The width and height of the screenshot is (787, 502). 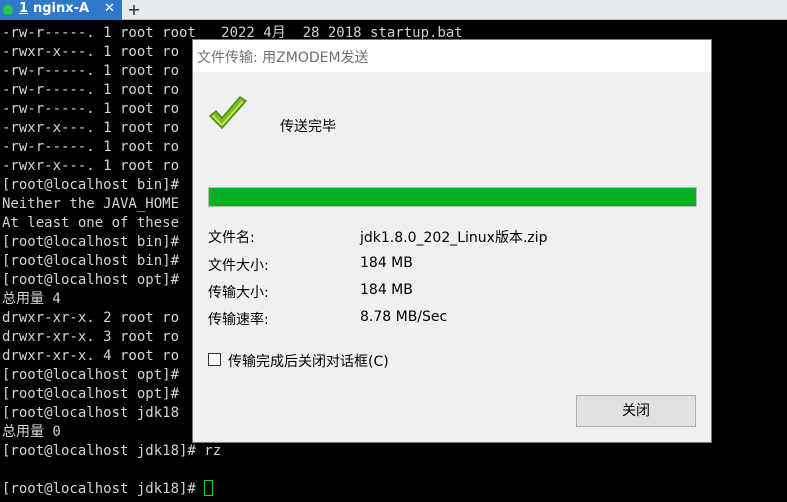 I want to click on transfer-status: 传送完毕, so click(x=308, y=127).